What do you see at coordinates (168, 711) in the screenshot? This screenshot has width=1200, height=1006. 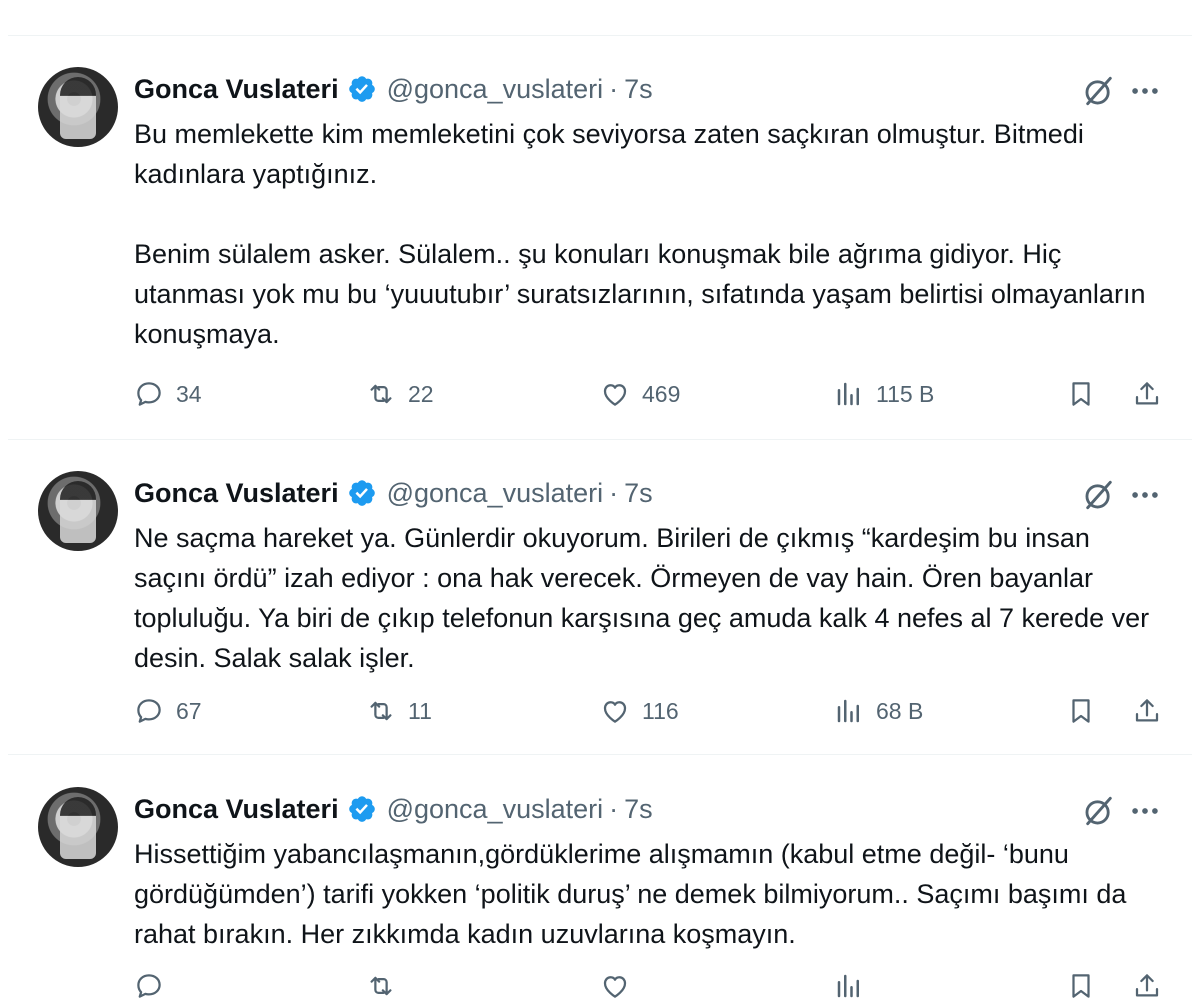 I see `reply-button: 67` at bounding box center [168, 711].